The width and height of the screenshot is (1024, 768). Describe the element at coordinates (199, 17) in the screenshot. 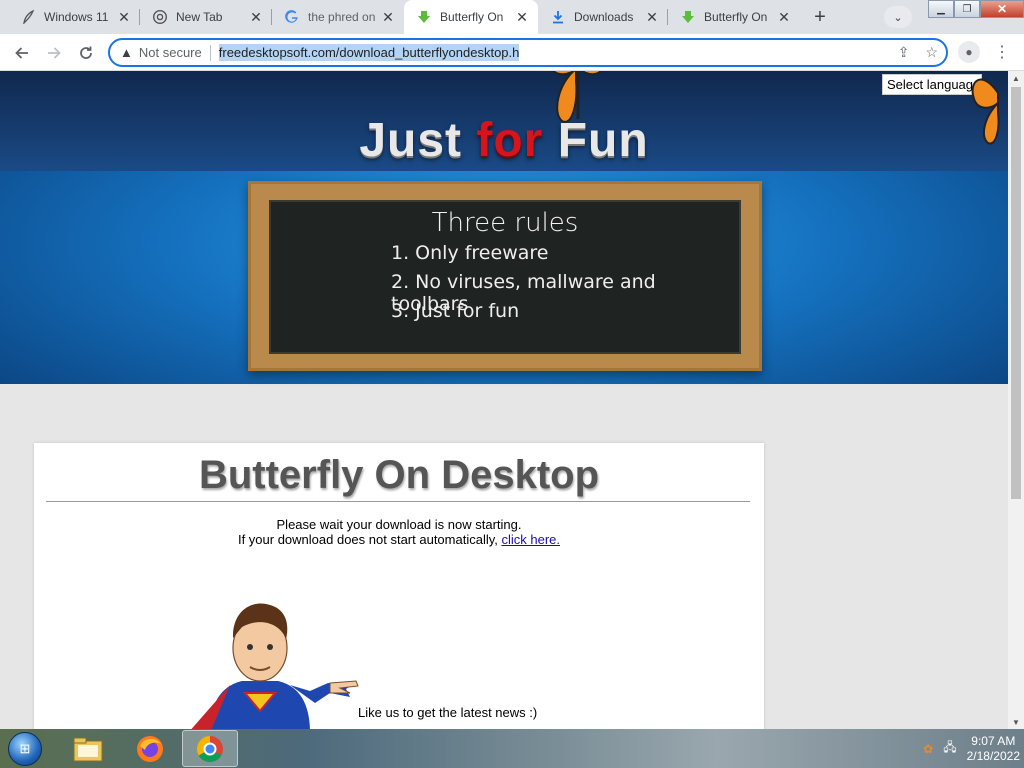

I see `tab-title: New Tab` at that location.